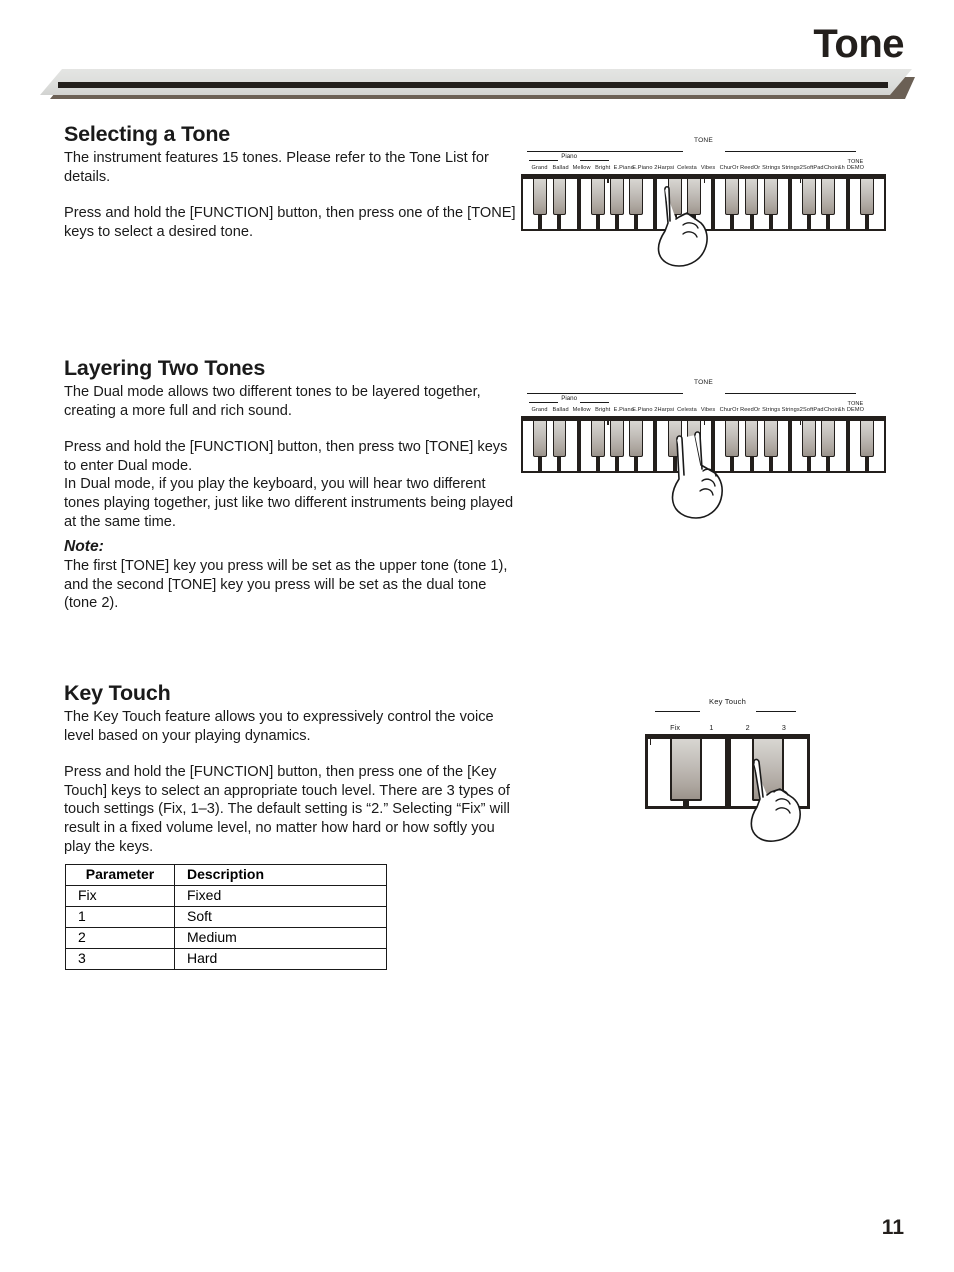 Image resolution: width=954 pixels, height=1272 pixels. I want to click on keytouch-key-label: 1, so click(711, 727).